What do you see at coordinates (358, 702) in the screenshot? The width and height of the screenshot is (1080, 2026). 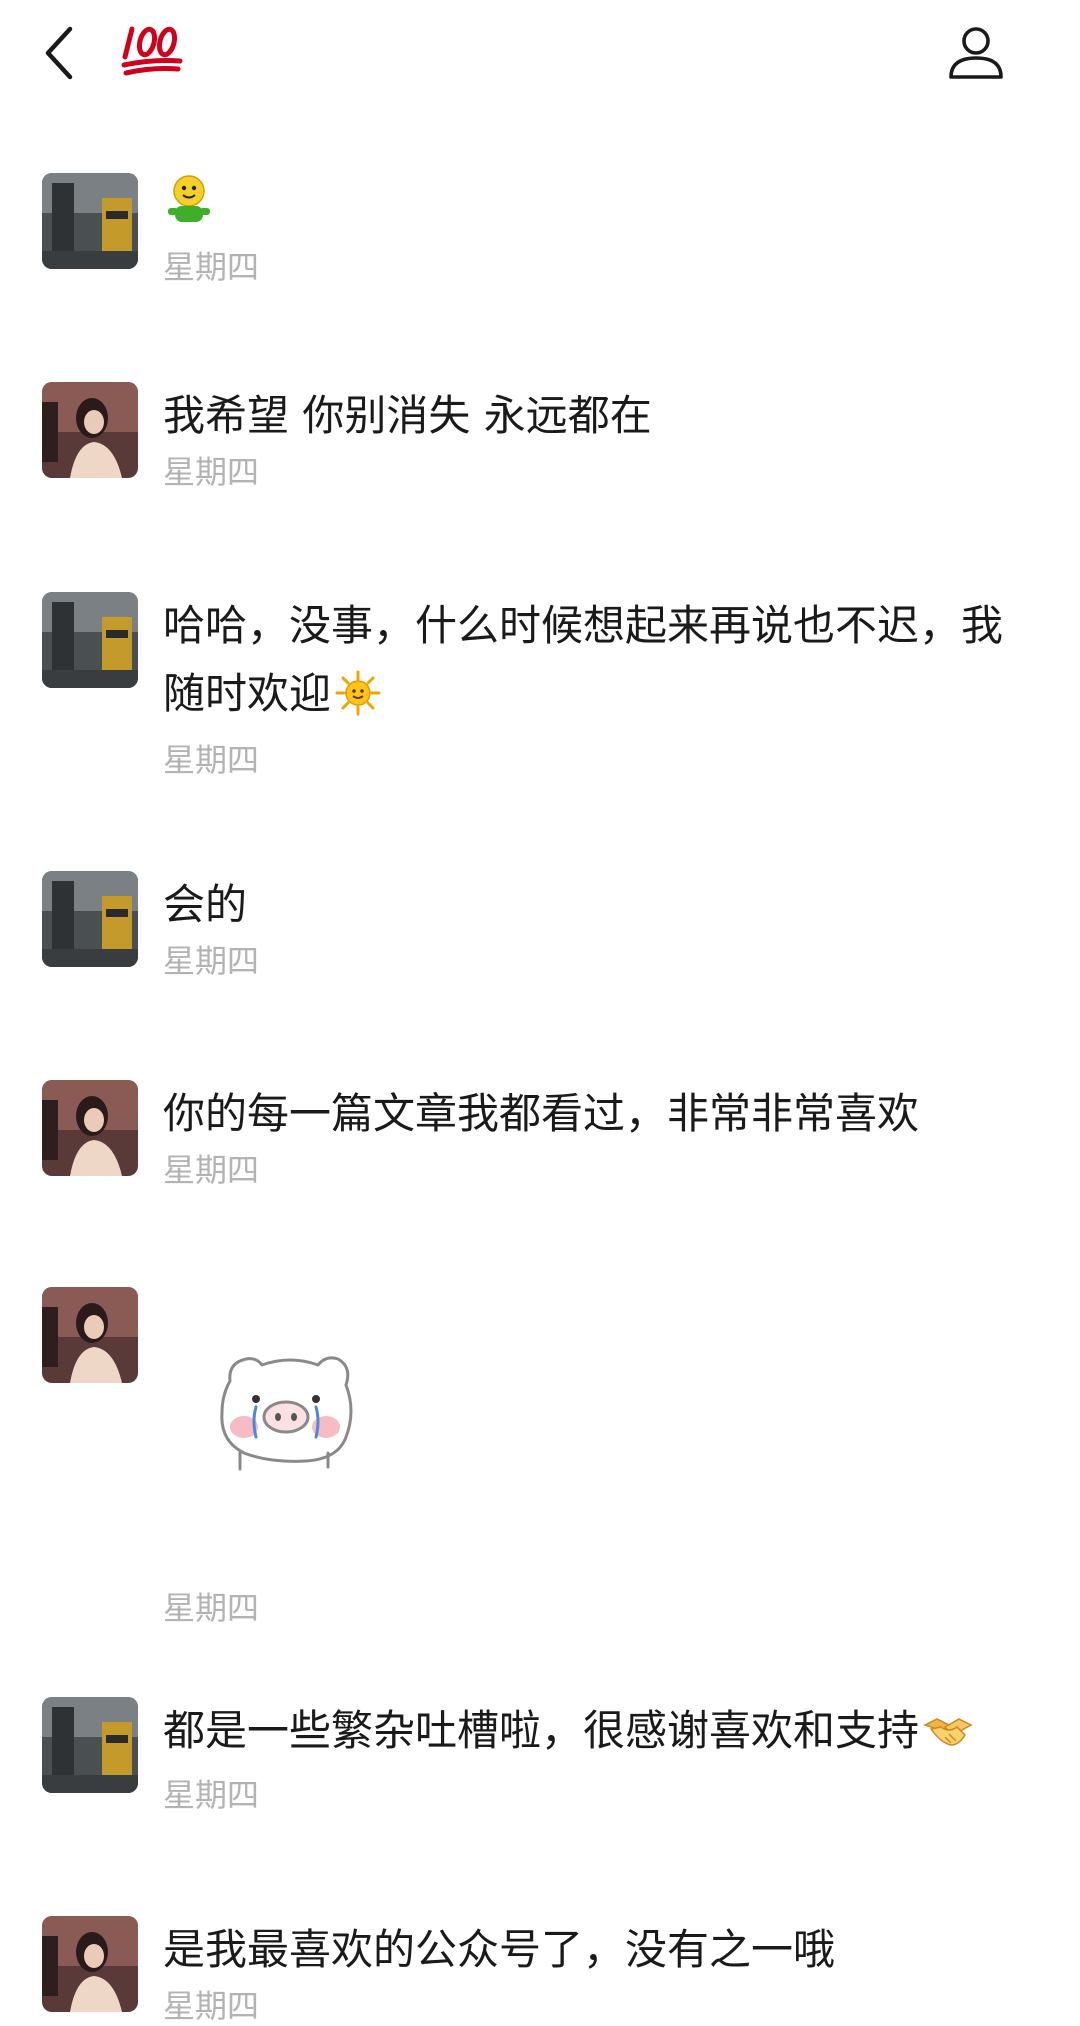 I see `sun-icon` at bounding box center [358, 702].